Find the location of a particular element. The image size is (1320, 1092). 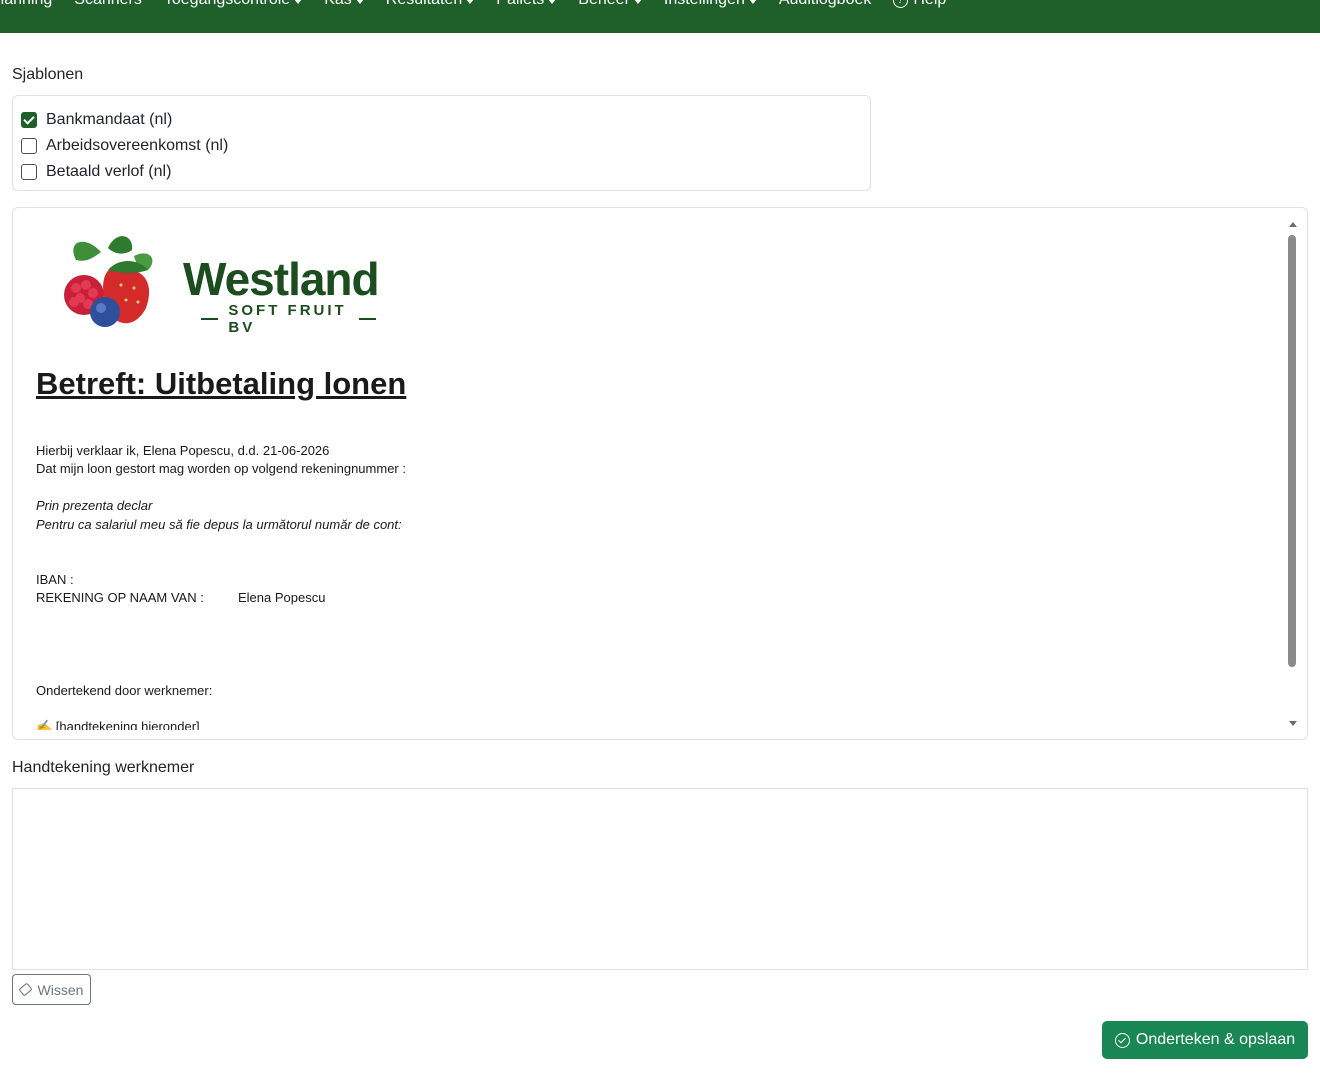

document-scrollbar is located at coordinates (1293, 474).